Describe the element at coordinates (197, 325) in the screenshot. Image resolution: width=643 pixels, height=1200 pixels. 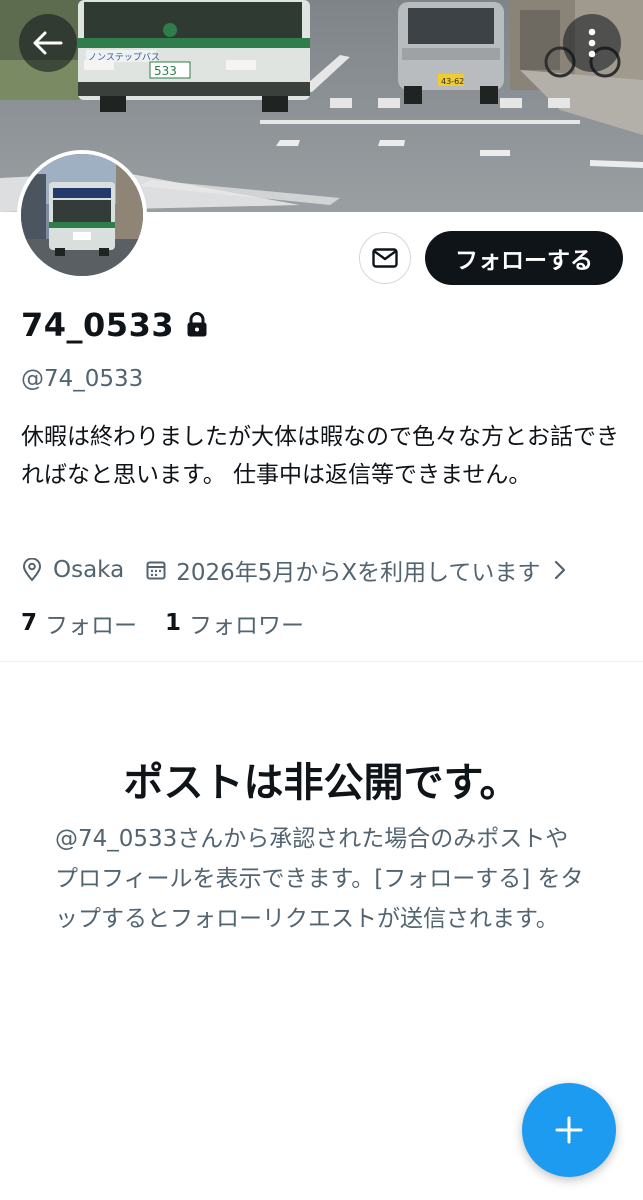
I see `lock-icon` at that location.